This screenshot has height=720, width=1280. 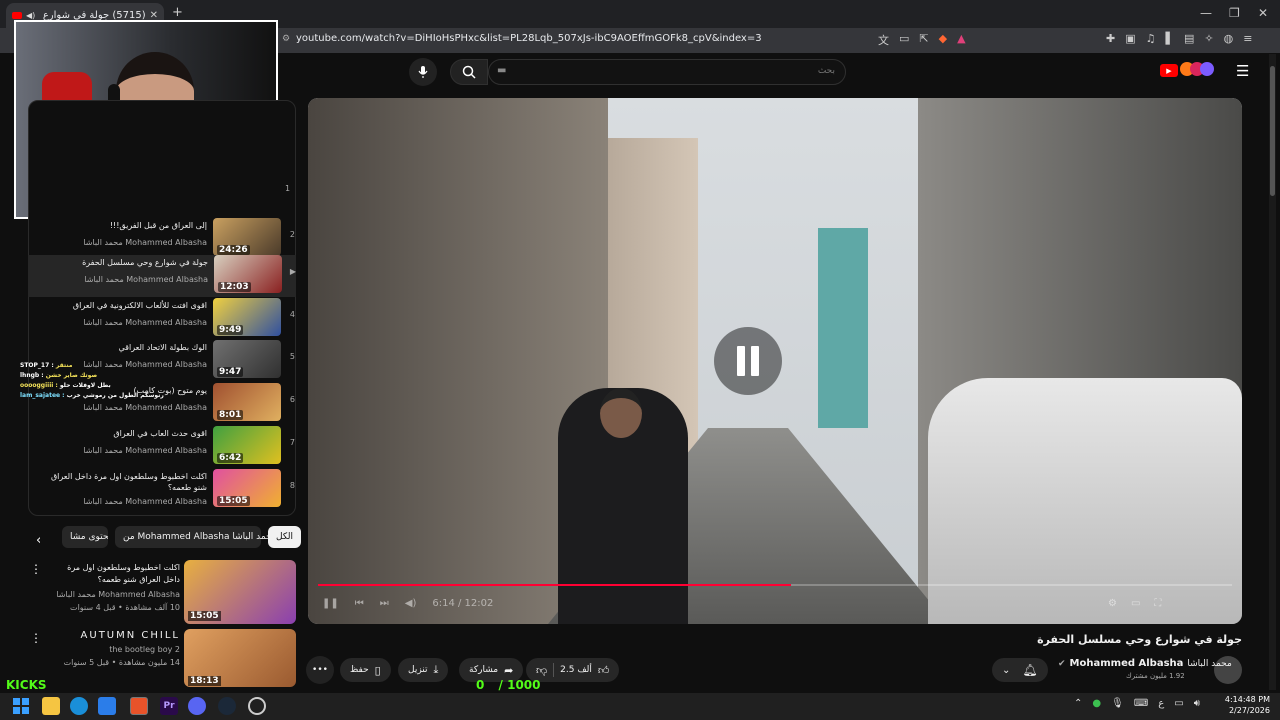 What do you see at coordinates (79, 706) in the screenshot?
I see `edge-icon` at bounding box center [79, 706].